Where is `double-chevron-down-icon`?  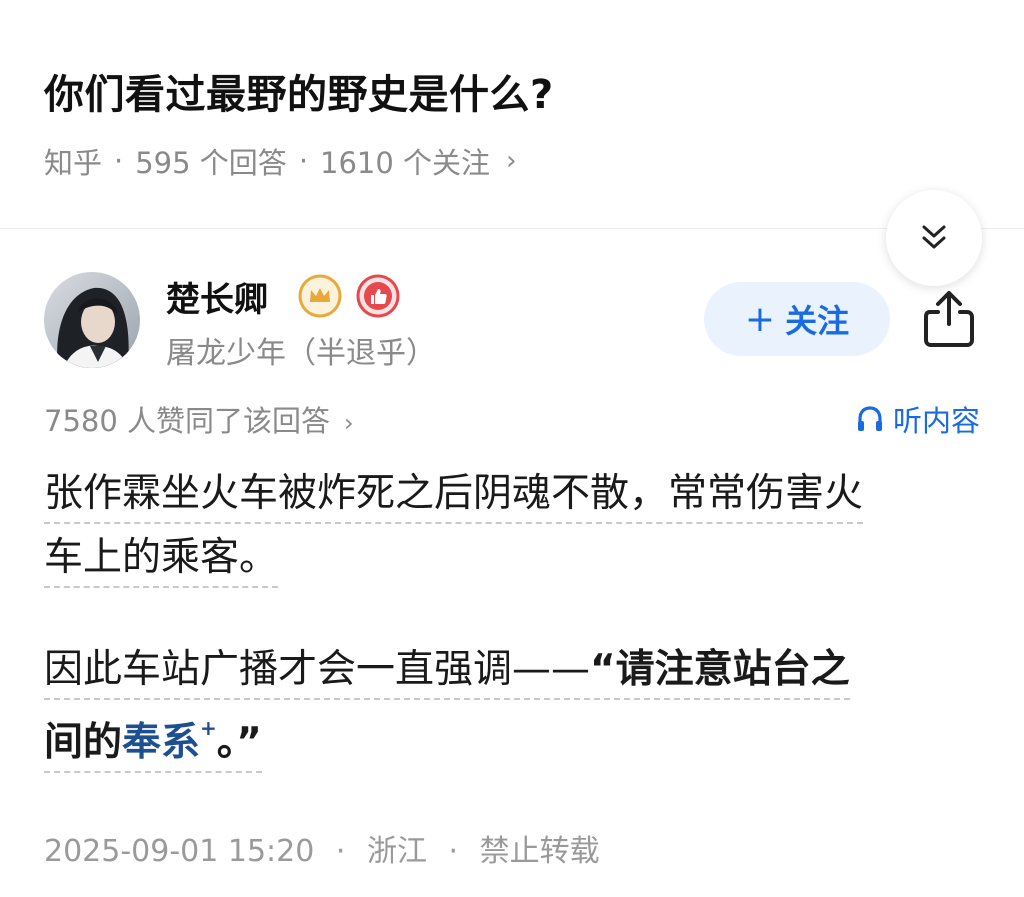 double-chevron-down-icon is located at coordinates (934, 237).